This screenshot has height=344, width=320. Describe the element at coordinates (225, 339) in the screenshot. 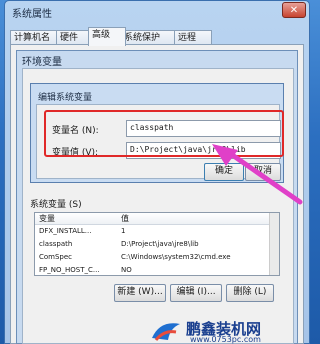

I see `watermark-url: www.0753pc.com` at that location.